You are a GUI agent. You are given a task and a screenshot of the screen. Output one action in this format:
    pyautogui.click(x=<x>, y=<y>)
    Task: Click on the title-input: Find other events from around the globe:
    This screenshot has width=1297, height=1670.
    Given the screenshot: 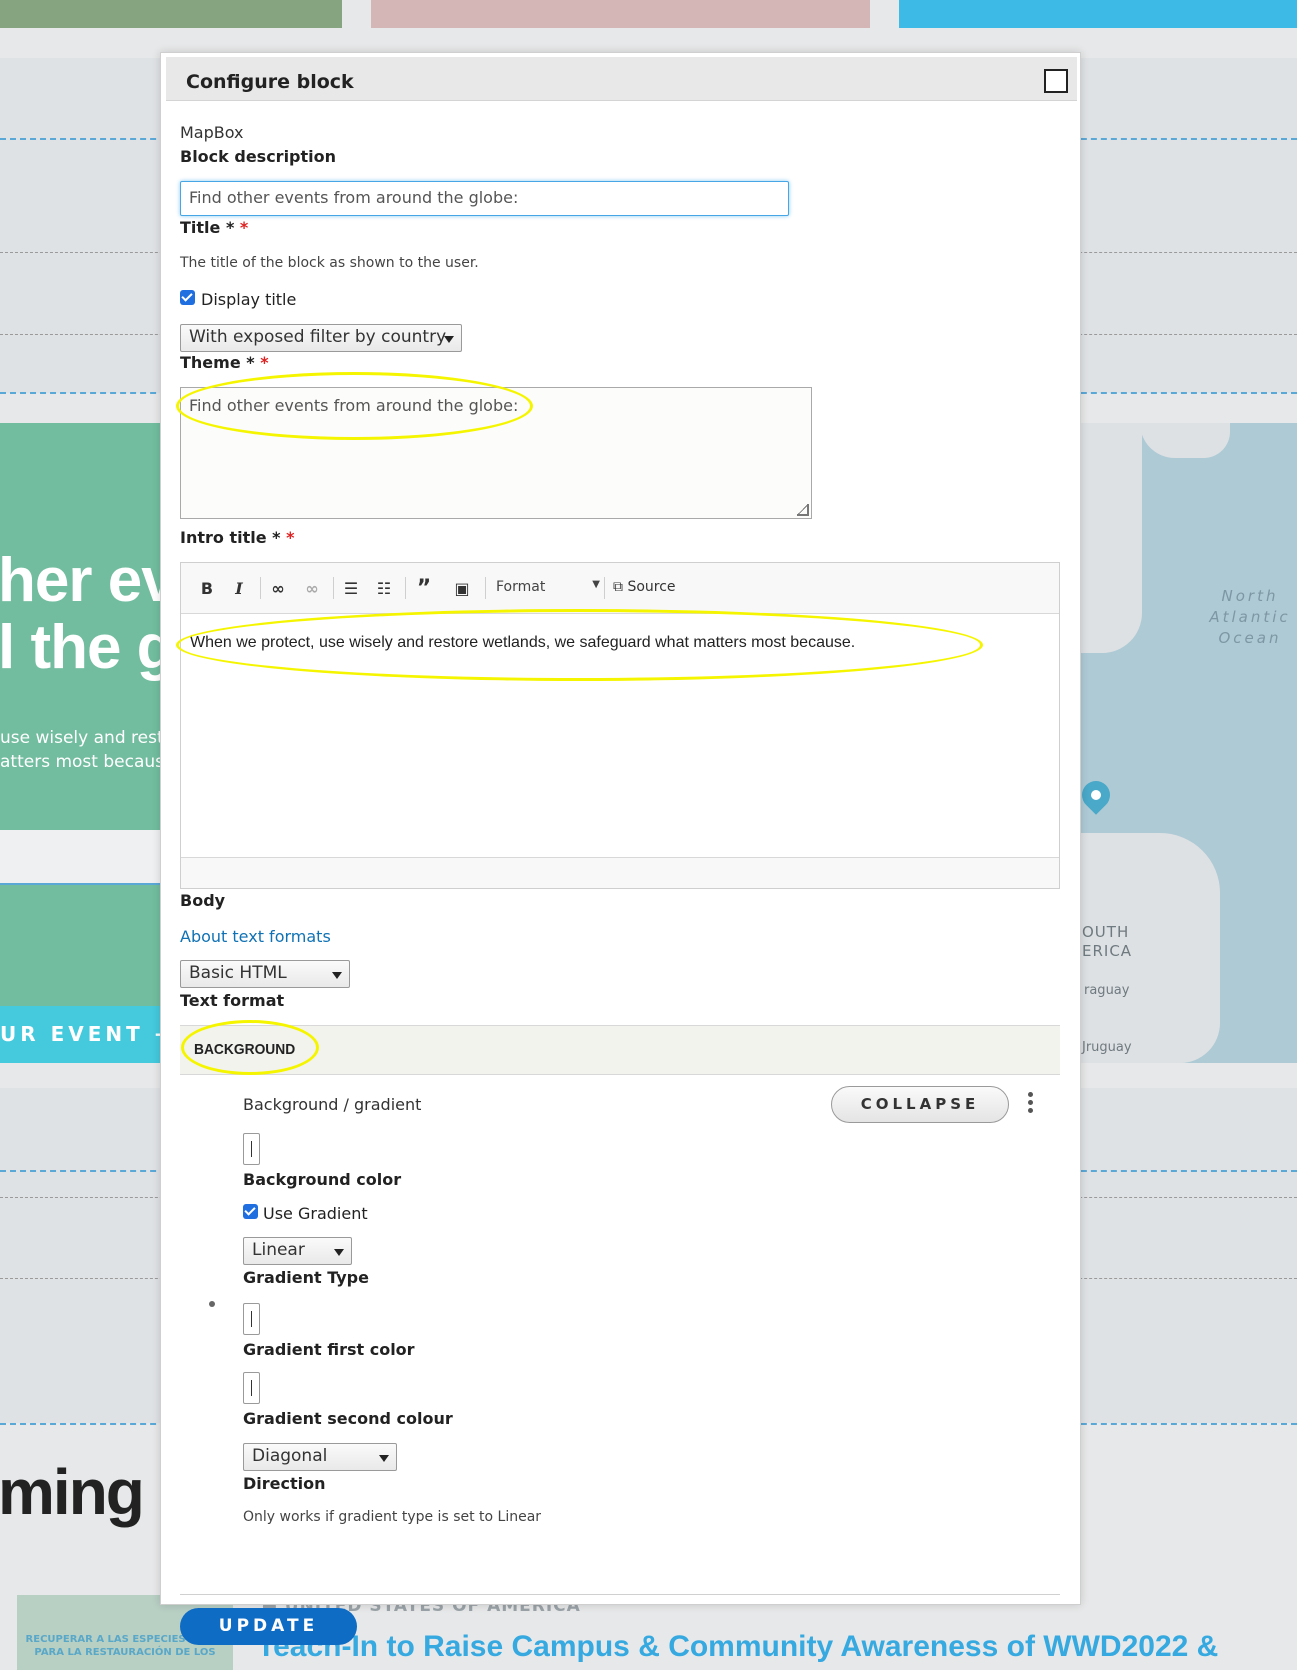 What is the action you would take?
    pyautogui.click(x=484, y=198)
    